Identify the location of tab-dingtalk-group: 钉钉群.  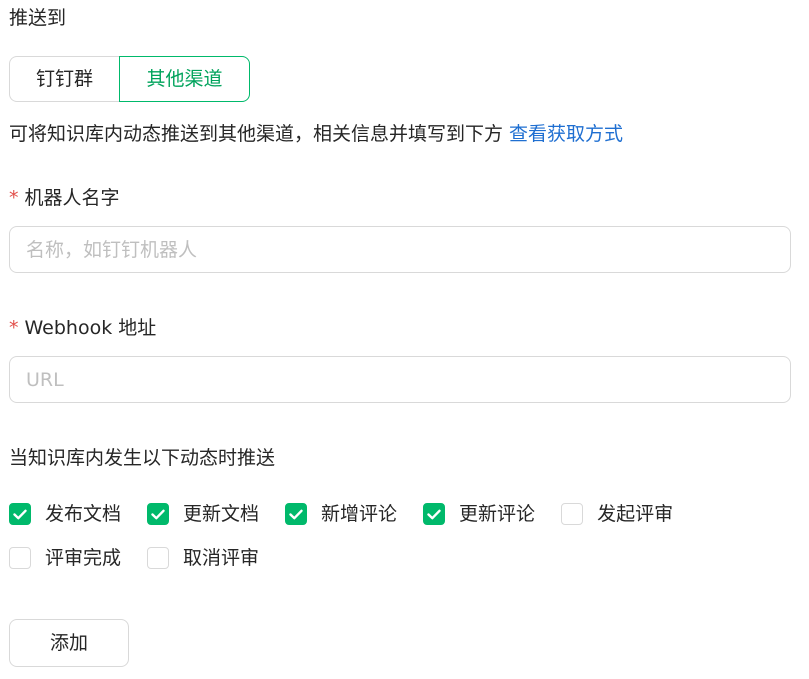
(64, 79).